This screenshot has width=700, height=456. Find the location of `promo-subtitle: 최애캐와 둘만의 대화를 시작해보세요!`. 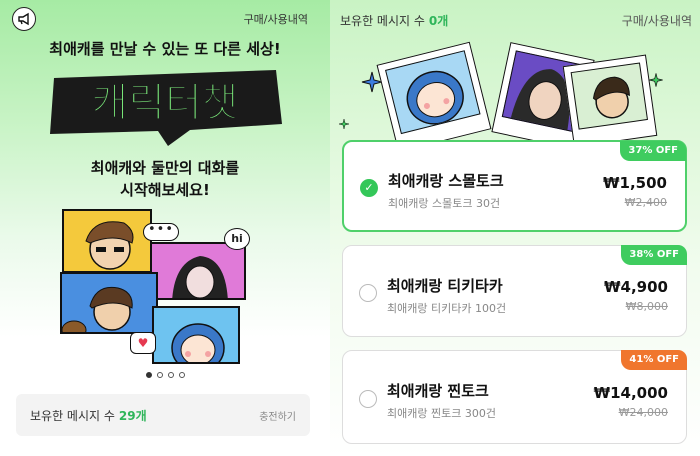

promo-subtitle: 최애캐와 둘만의 대화를 시작해보세요! is located at coordinates (165, 179).